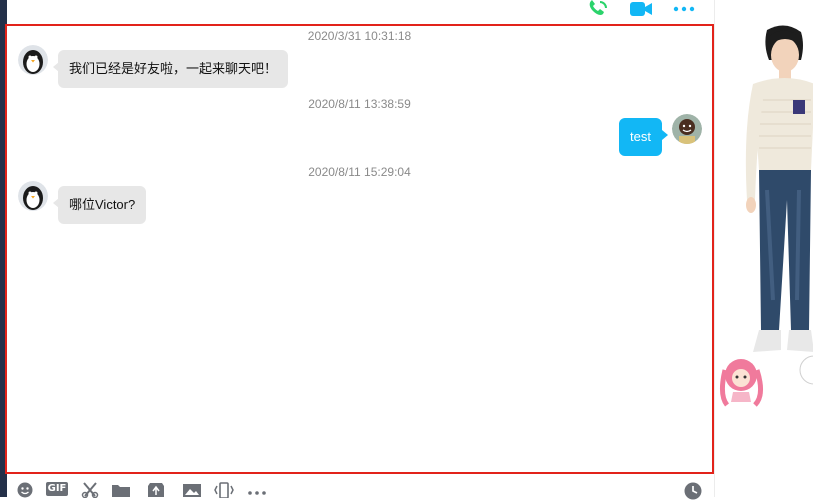  Describe the element at coordinates (643, 137) in the screenshot. I see `outgoing-message-bubble: test` at that location.